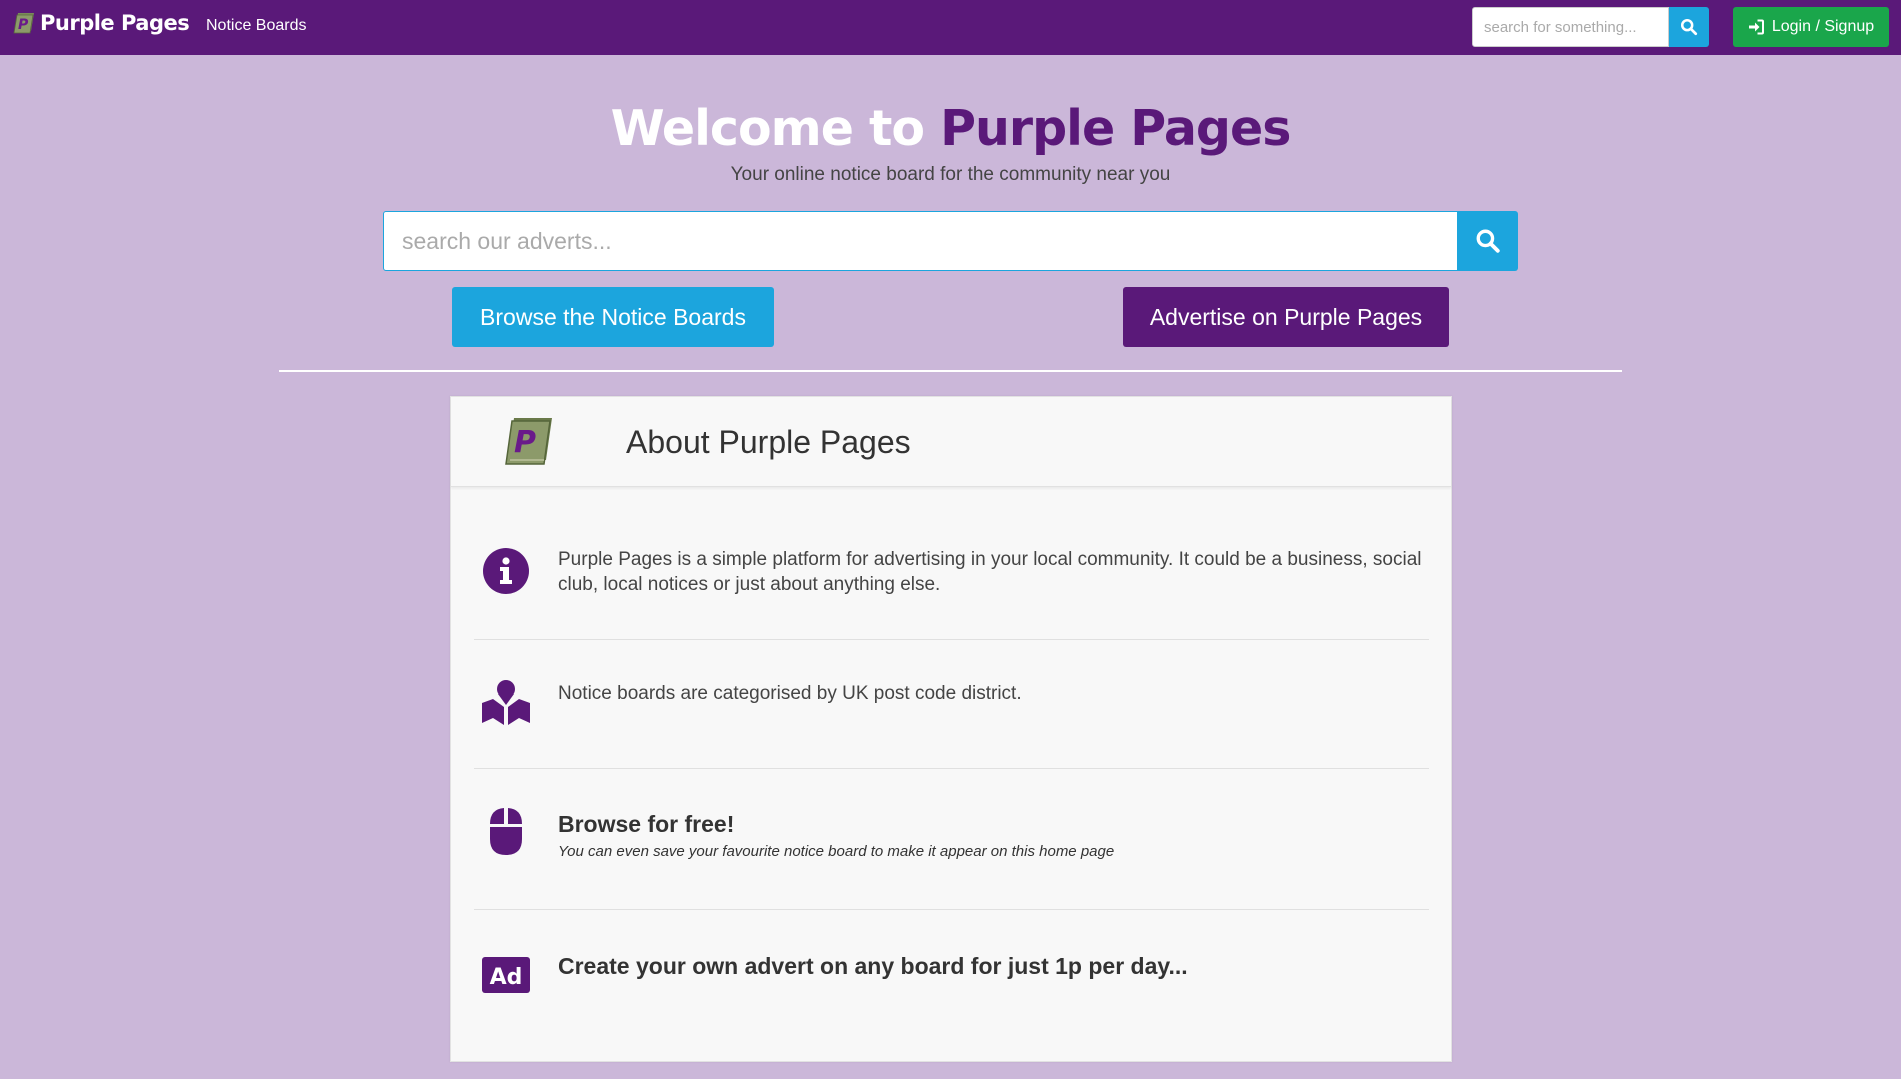  I want to click on about-card-title: About Purple Pages, so click(768, 442).